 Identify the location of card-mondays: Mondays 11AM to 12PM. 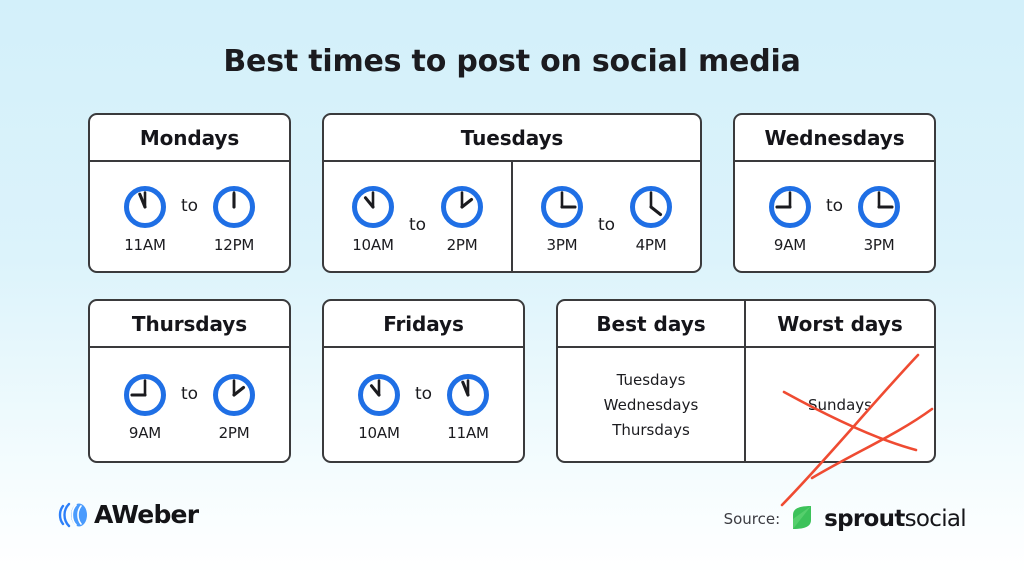
(189, 193).